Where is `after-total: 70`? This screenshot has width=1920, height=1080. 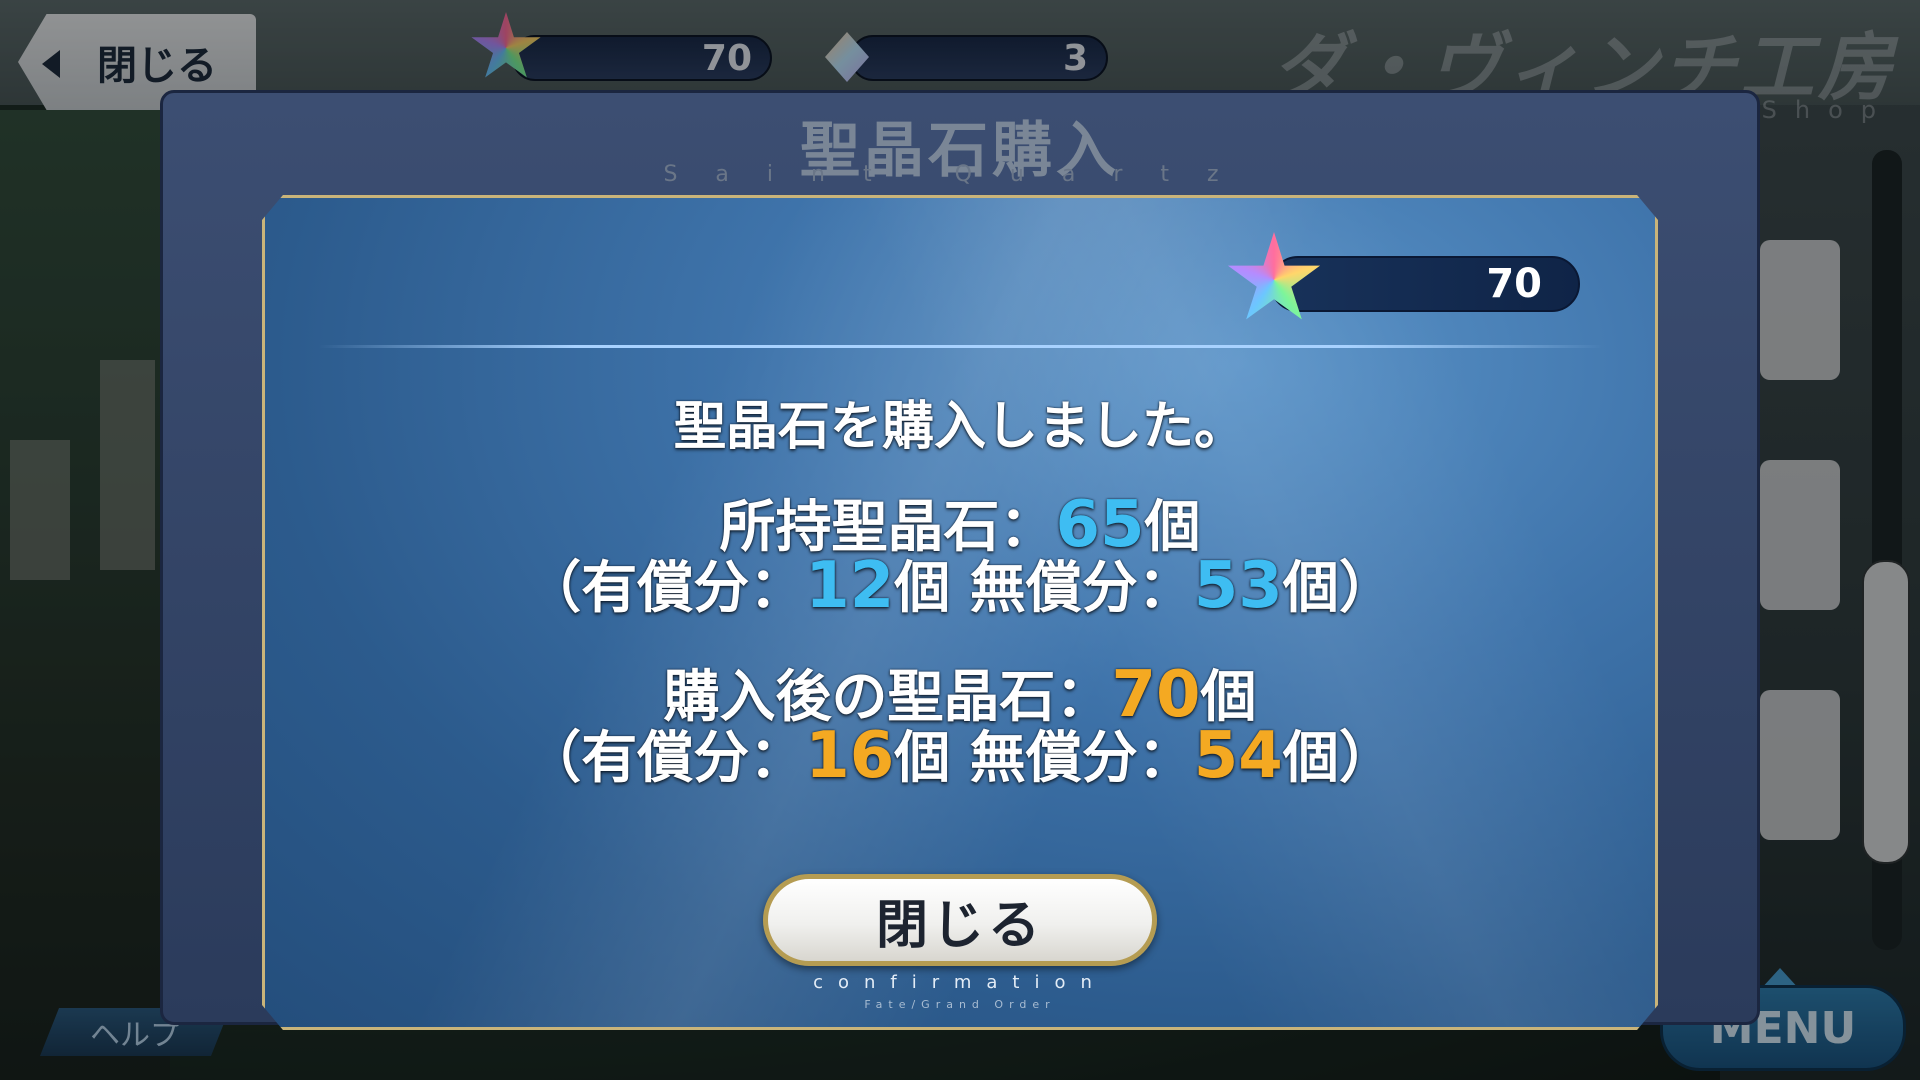
after-total: 70 is located at coordinates (1156, 695).